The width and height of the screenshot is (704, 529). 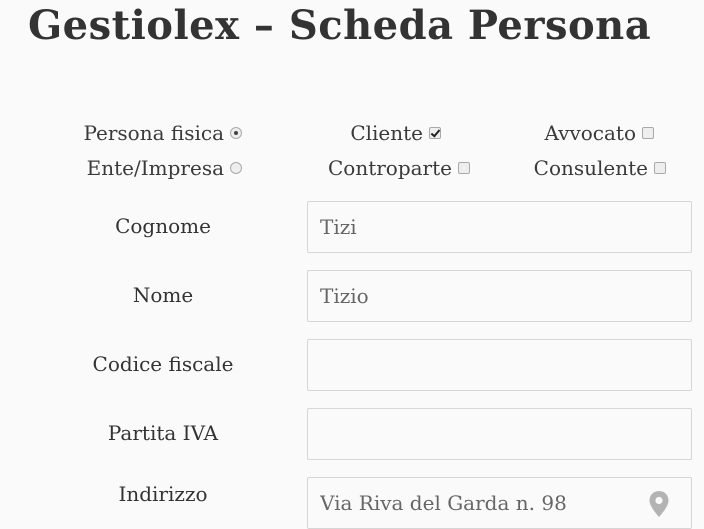 I want to click on cognome-field-box, so click(x=499, y=227).